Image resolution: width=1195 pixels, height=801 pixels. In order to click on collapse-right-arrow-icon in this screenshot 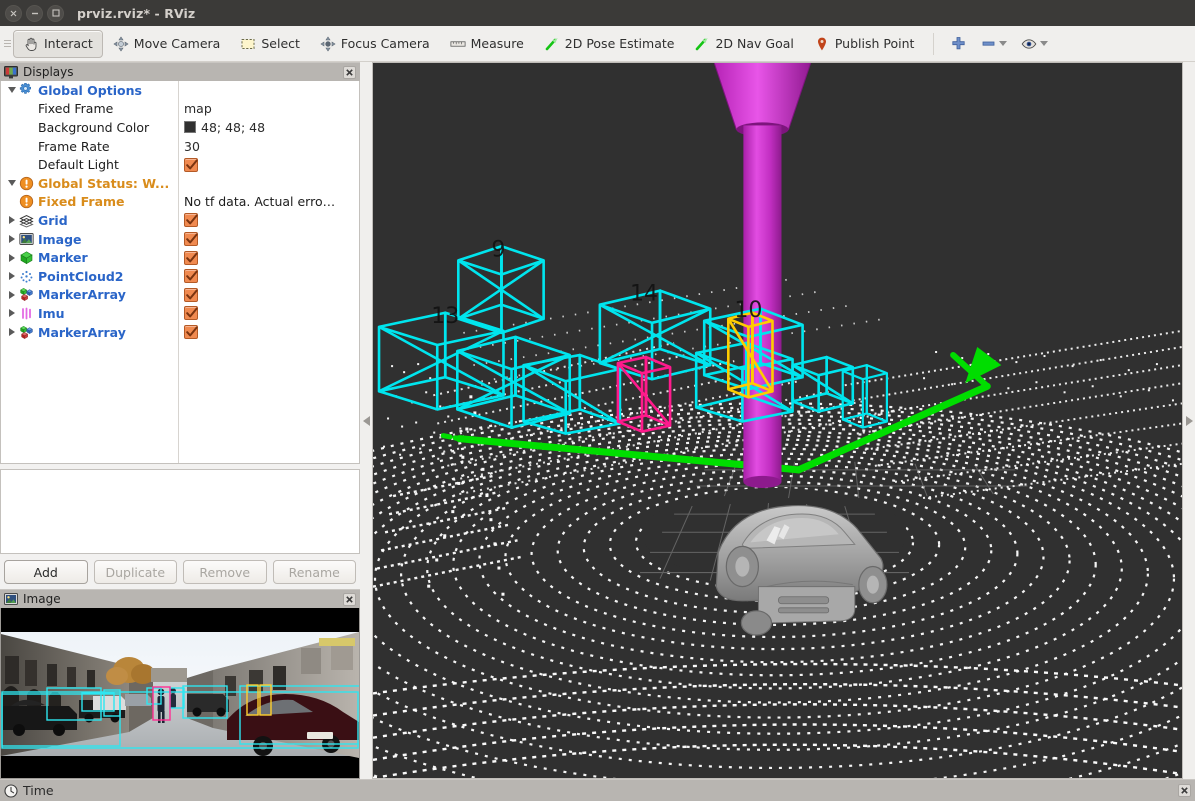, I will do `click(1189, 420)`.